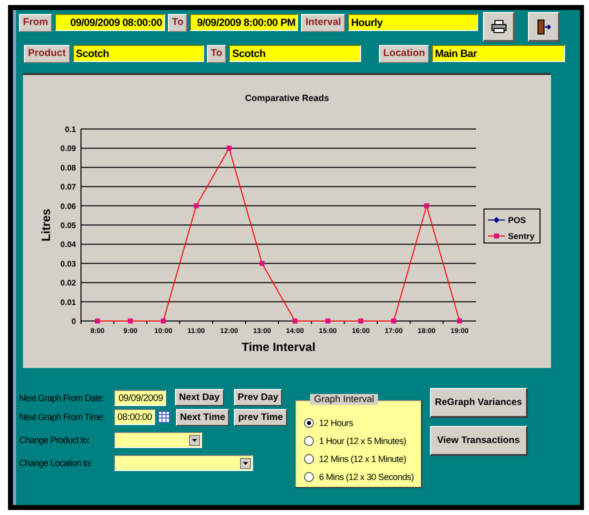  What do you see at coordinates (70, 129) in the screenshot?
I see `y-tick-label: 0.1` at bounding box center [70, 129].